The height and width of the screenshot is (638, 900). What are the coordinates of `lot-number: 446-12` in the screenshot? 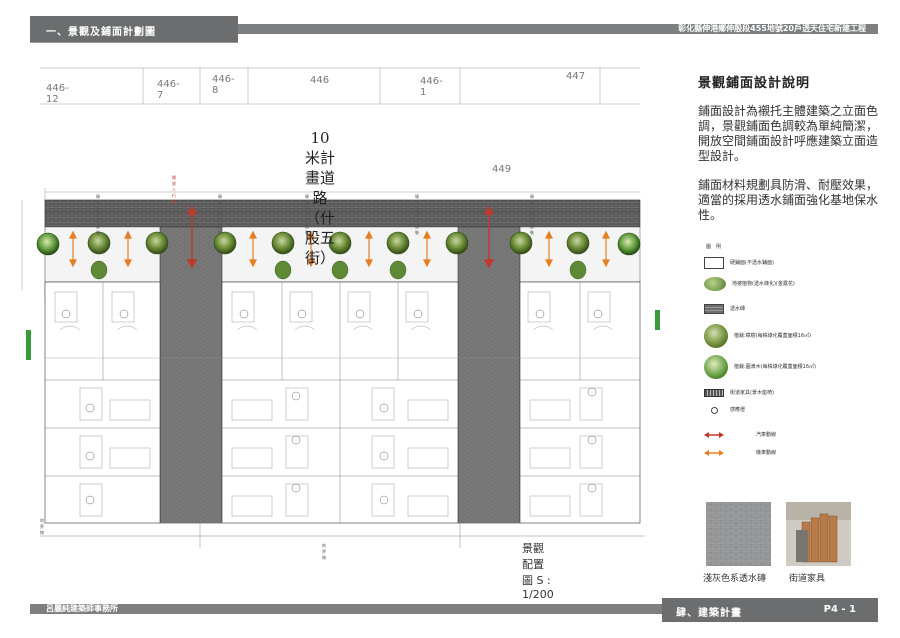 It's located at (57, 94).